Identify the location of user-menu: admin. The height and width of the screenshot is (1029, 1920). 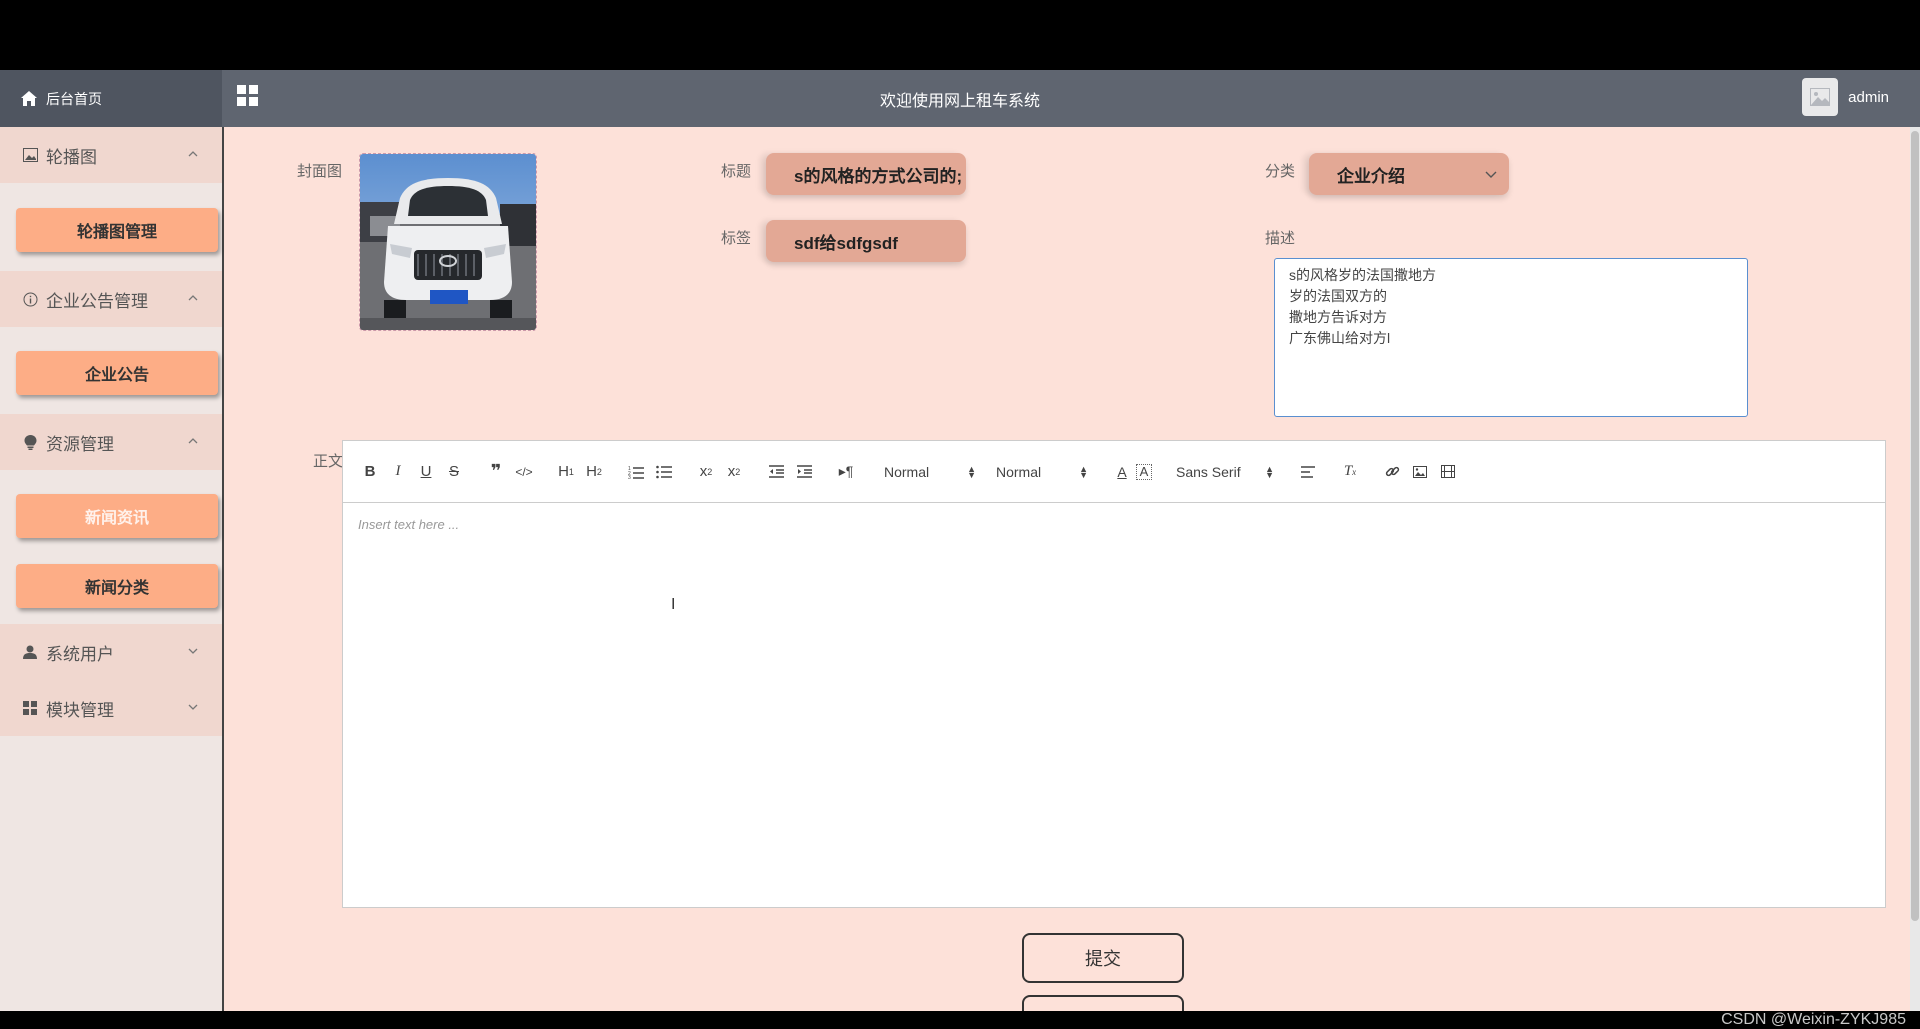
(1845, 97).